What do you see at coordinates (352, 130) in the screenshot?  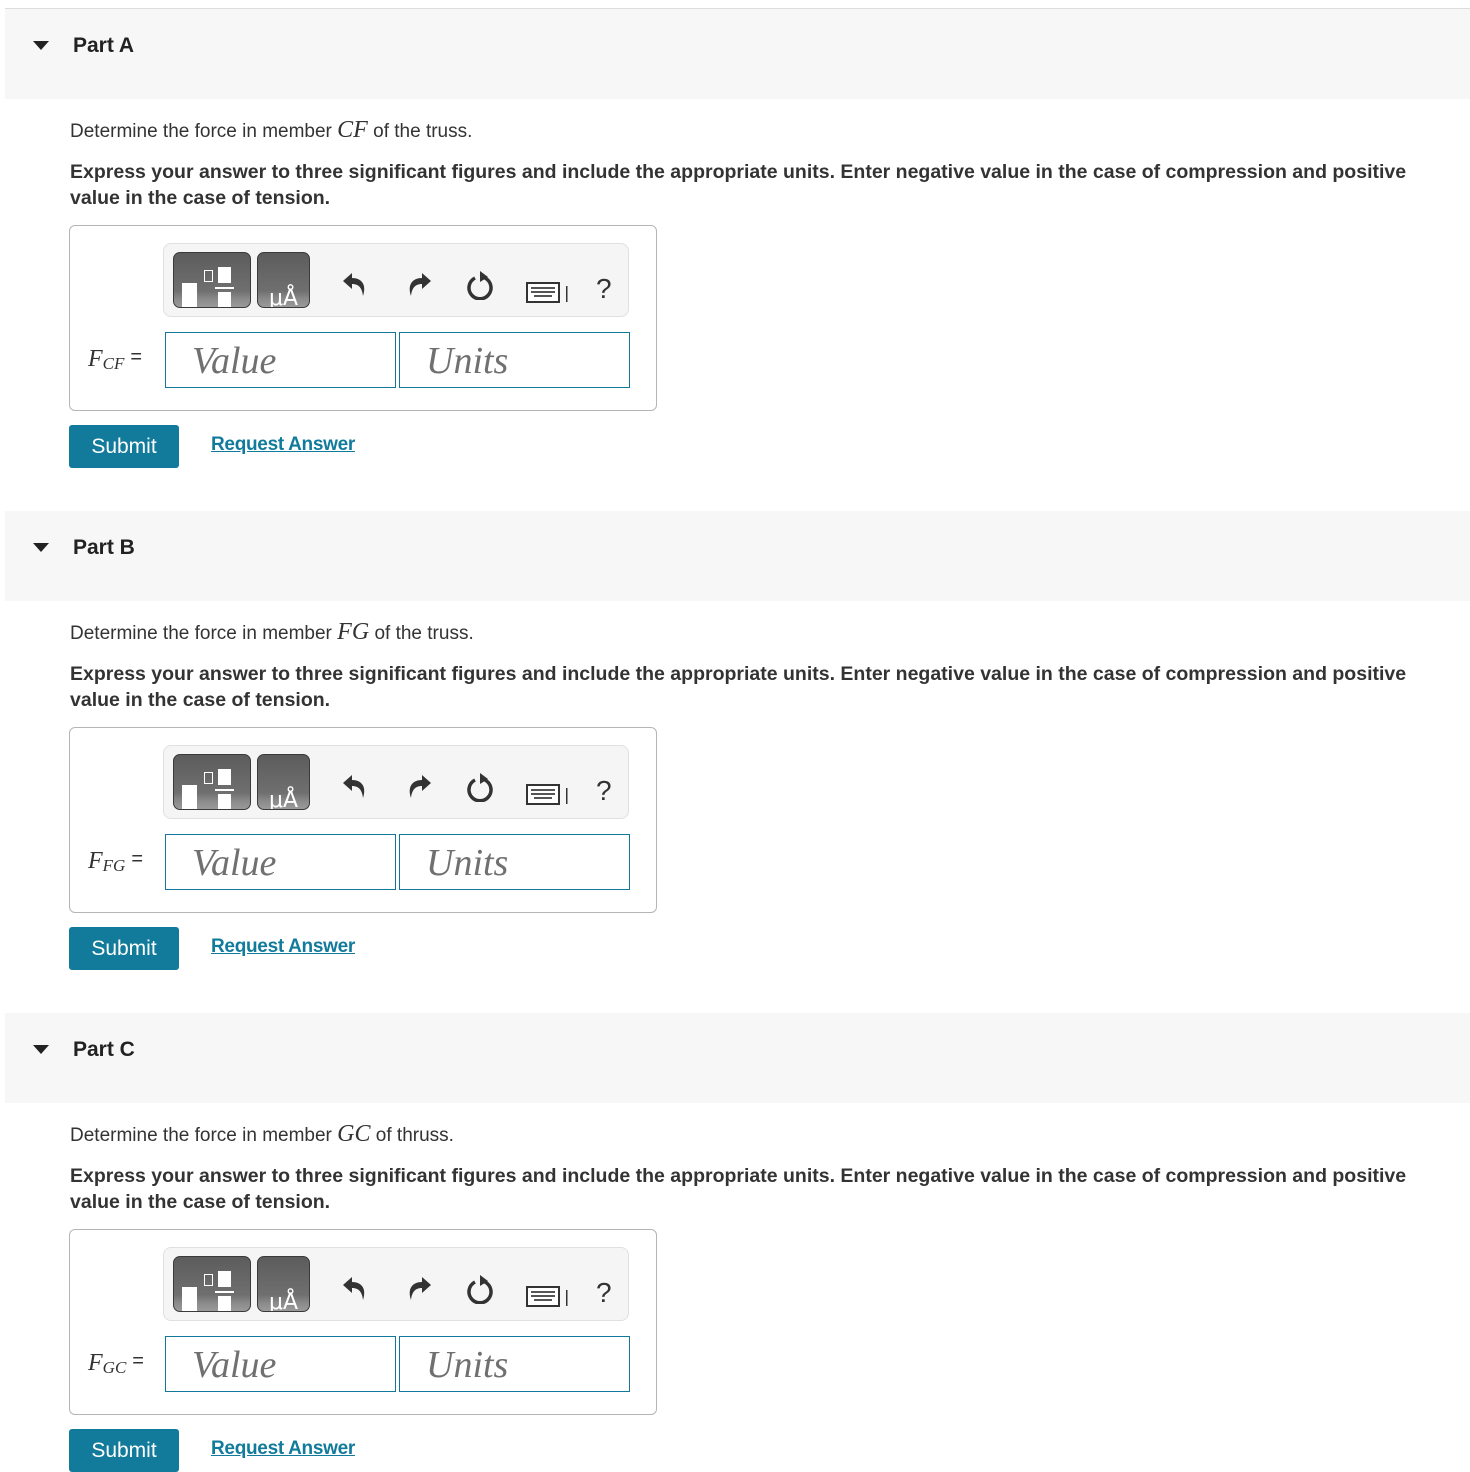 I see `member-name: CF` at bounding box center [352, 130].